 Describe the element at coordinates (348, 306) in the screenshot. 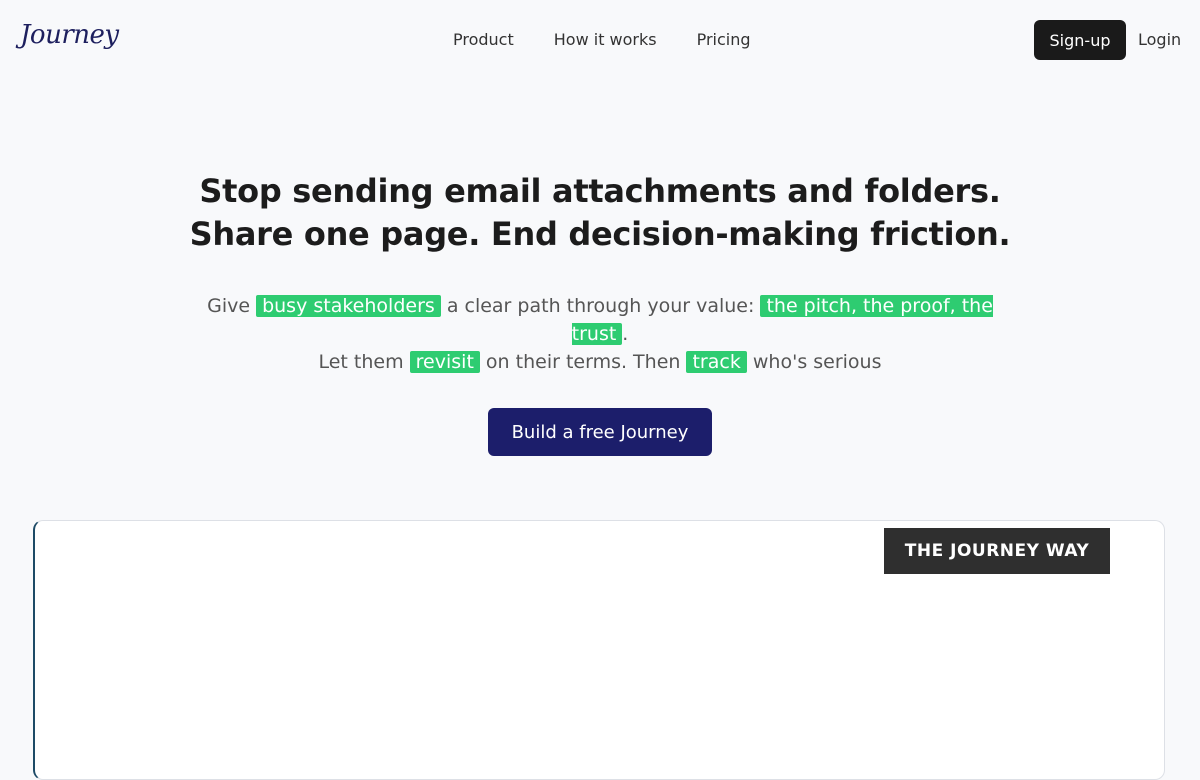

I see `highlight-busy-stakeholders: busy stakeholders` at that location.